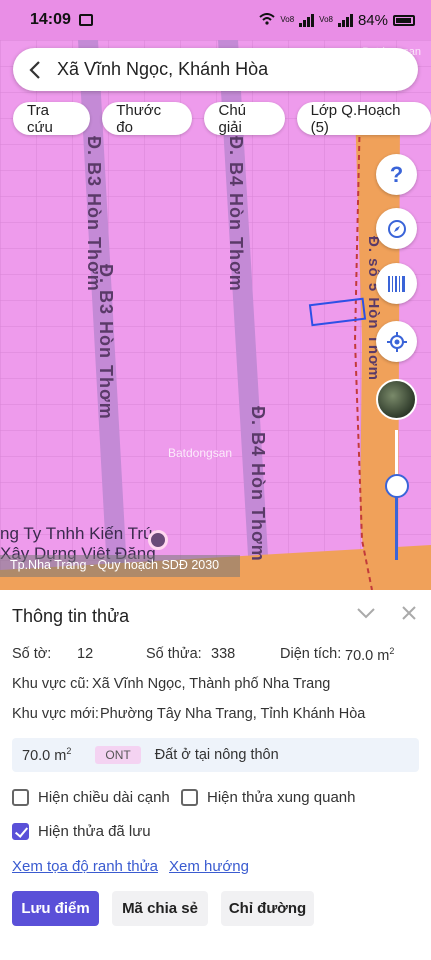 The image size is (431, 960). I want to click on watermark-mid: Batdongsan, so click(200, 453).